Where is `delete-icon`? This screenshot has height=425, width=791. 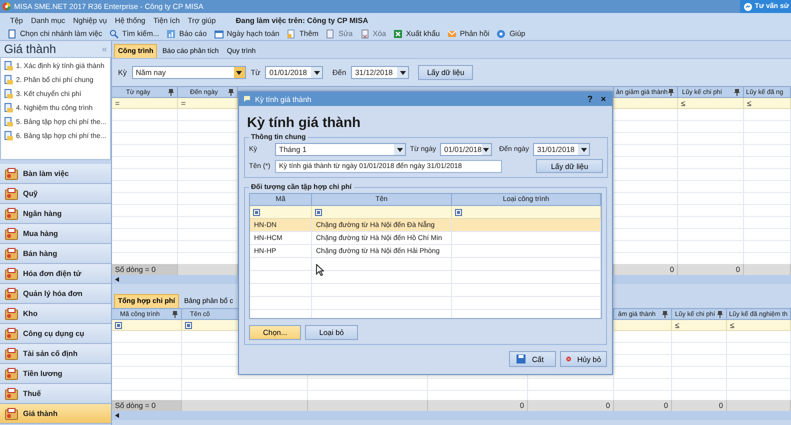 delete-icon is located at coordinates (365, 33).